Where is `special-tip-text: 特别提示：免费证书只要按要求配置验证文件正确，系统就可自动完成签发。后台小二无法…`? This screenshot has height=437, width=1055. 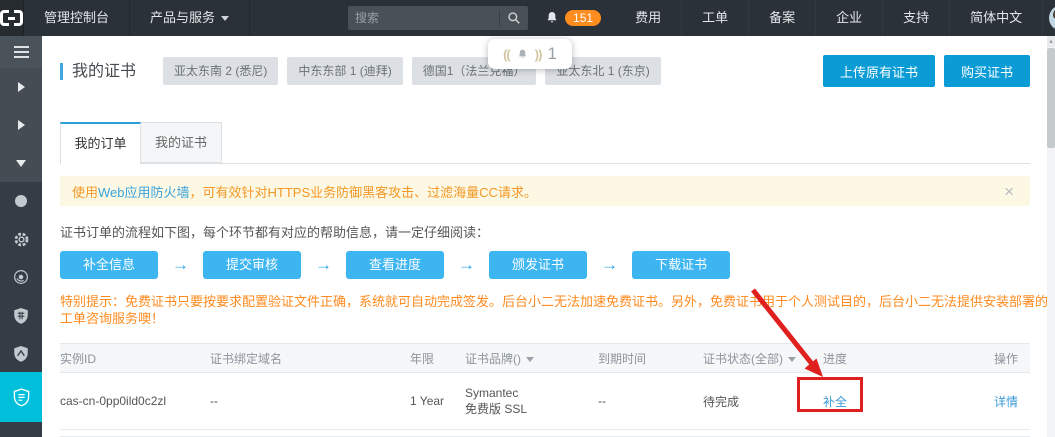
special-tip-text: 特别提示：免费证书只要按要求配置验证文件正确，系统就可自动完成签发。后台小二无法… is located at coordinates (554, 310).